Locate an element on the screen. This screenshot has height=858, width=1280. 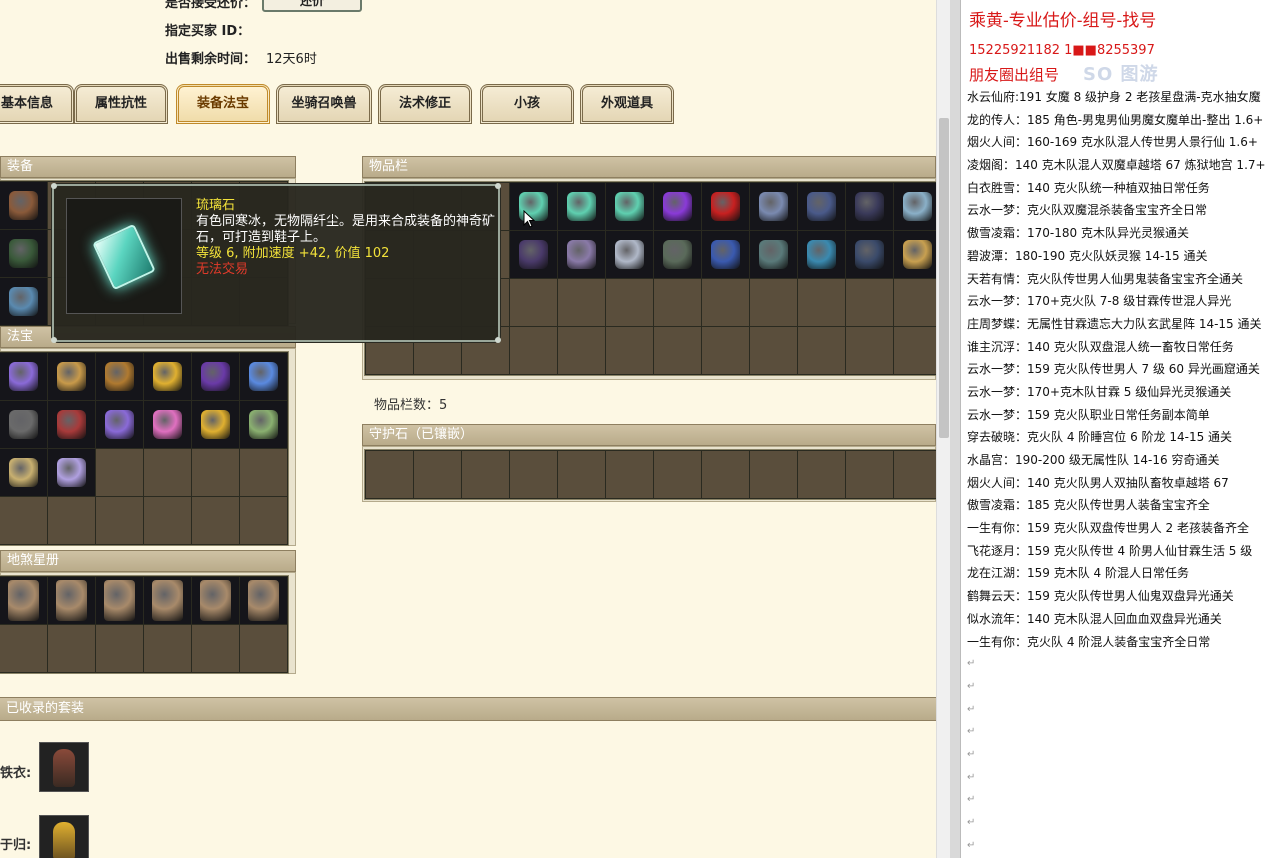
tab-basic-info: 基本信息 is located at coordinates (37, 104).